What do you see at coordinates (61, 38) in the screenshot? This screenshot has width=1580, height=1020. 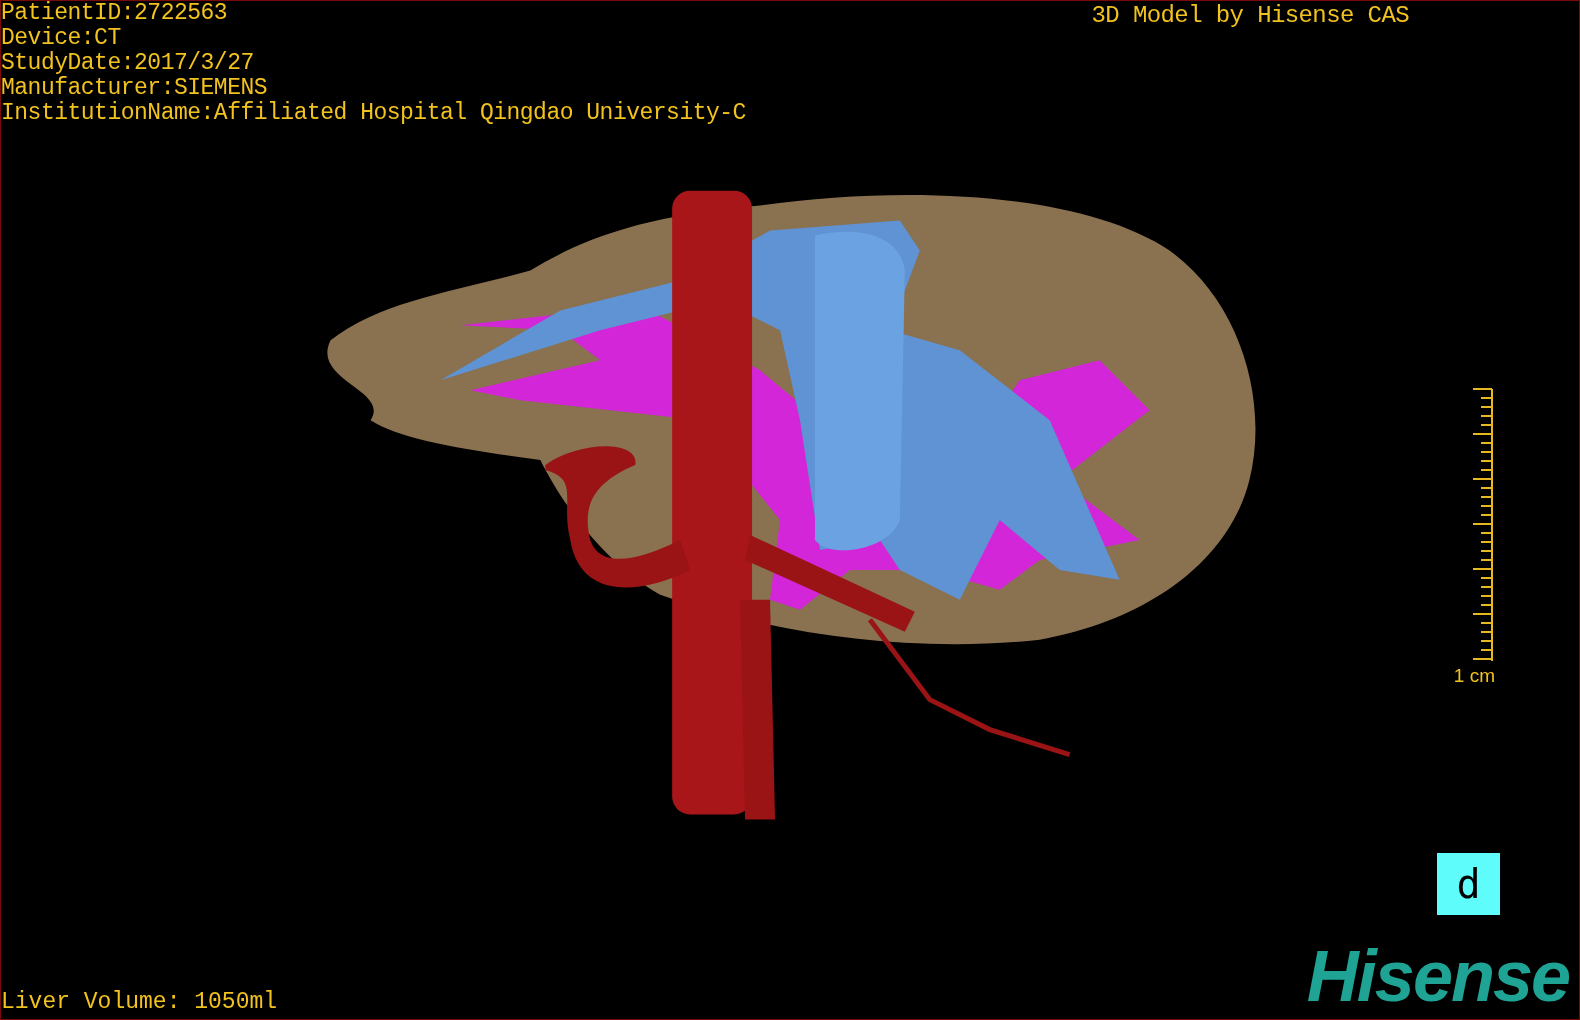 I see `study-info-text: Device:CT` at bounding box center [61, 38].